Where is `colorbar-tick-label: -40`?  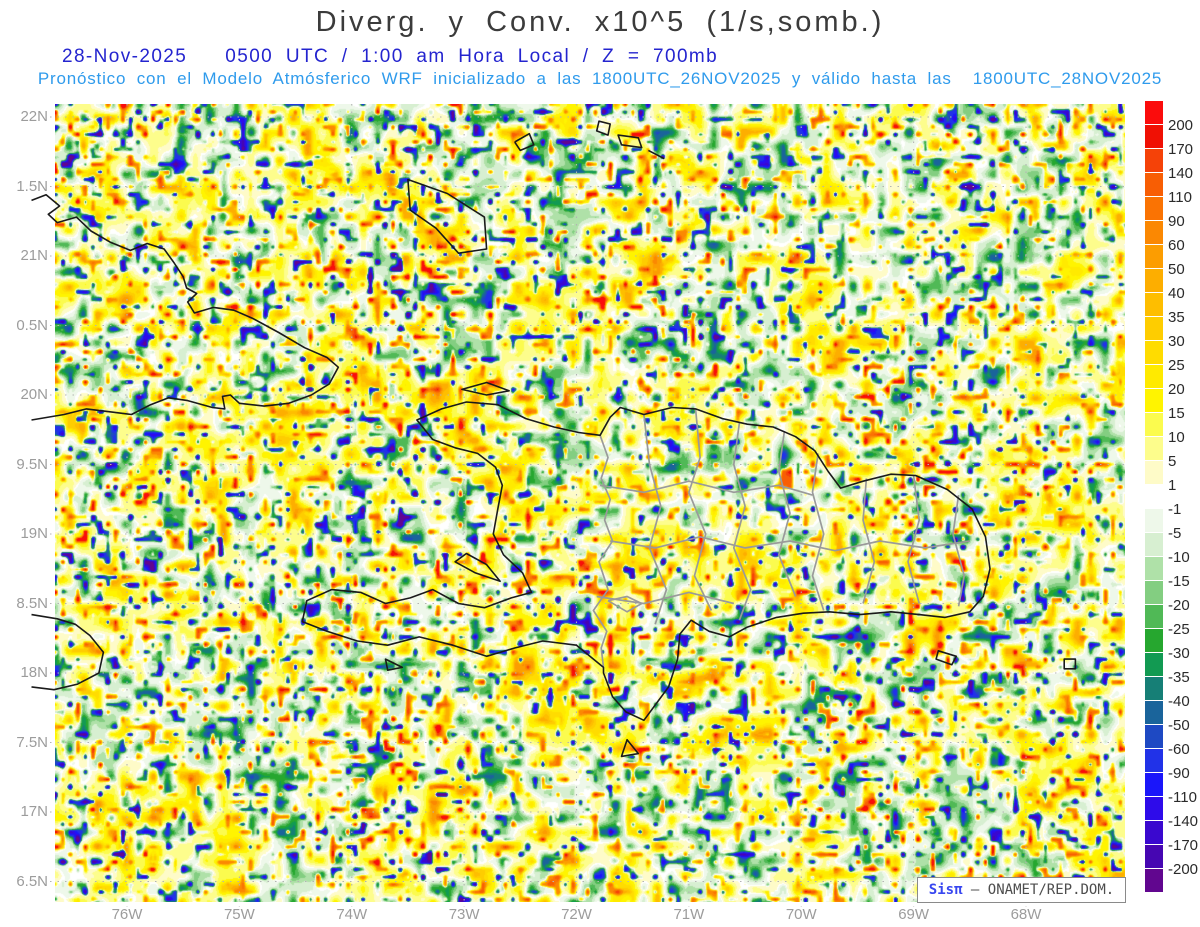
colorbar-tick-label: -40 is located at coordinates (1179, 701).